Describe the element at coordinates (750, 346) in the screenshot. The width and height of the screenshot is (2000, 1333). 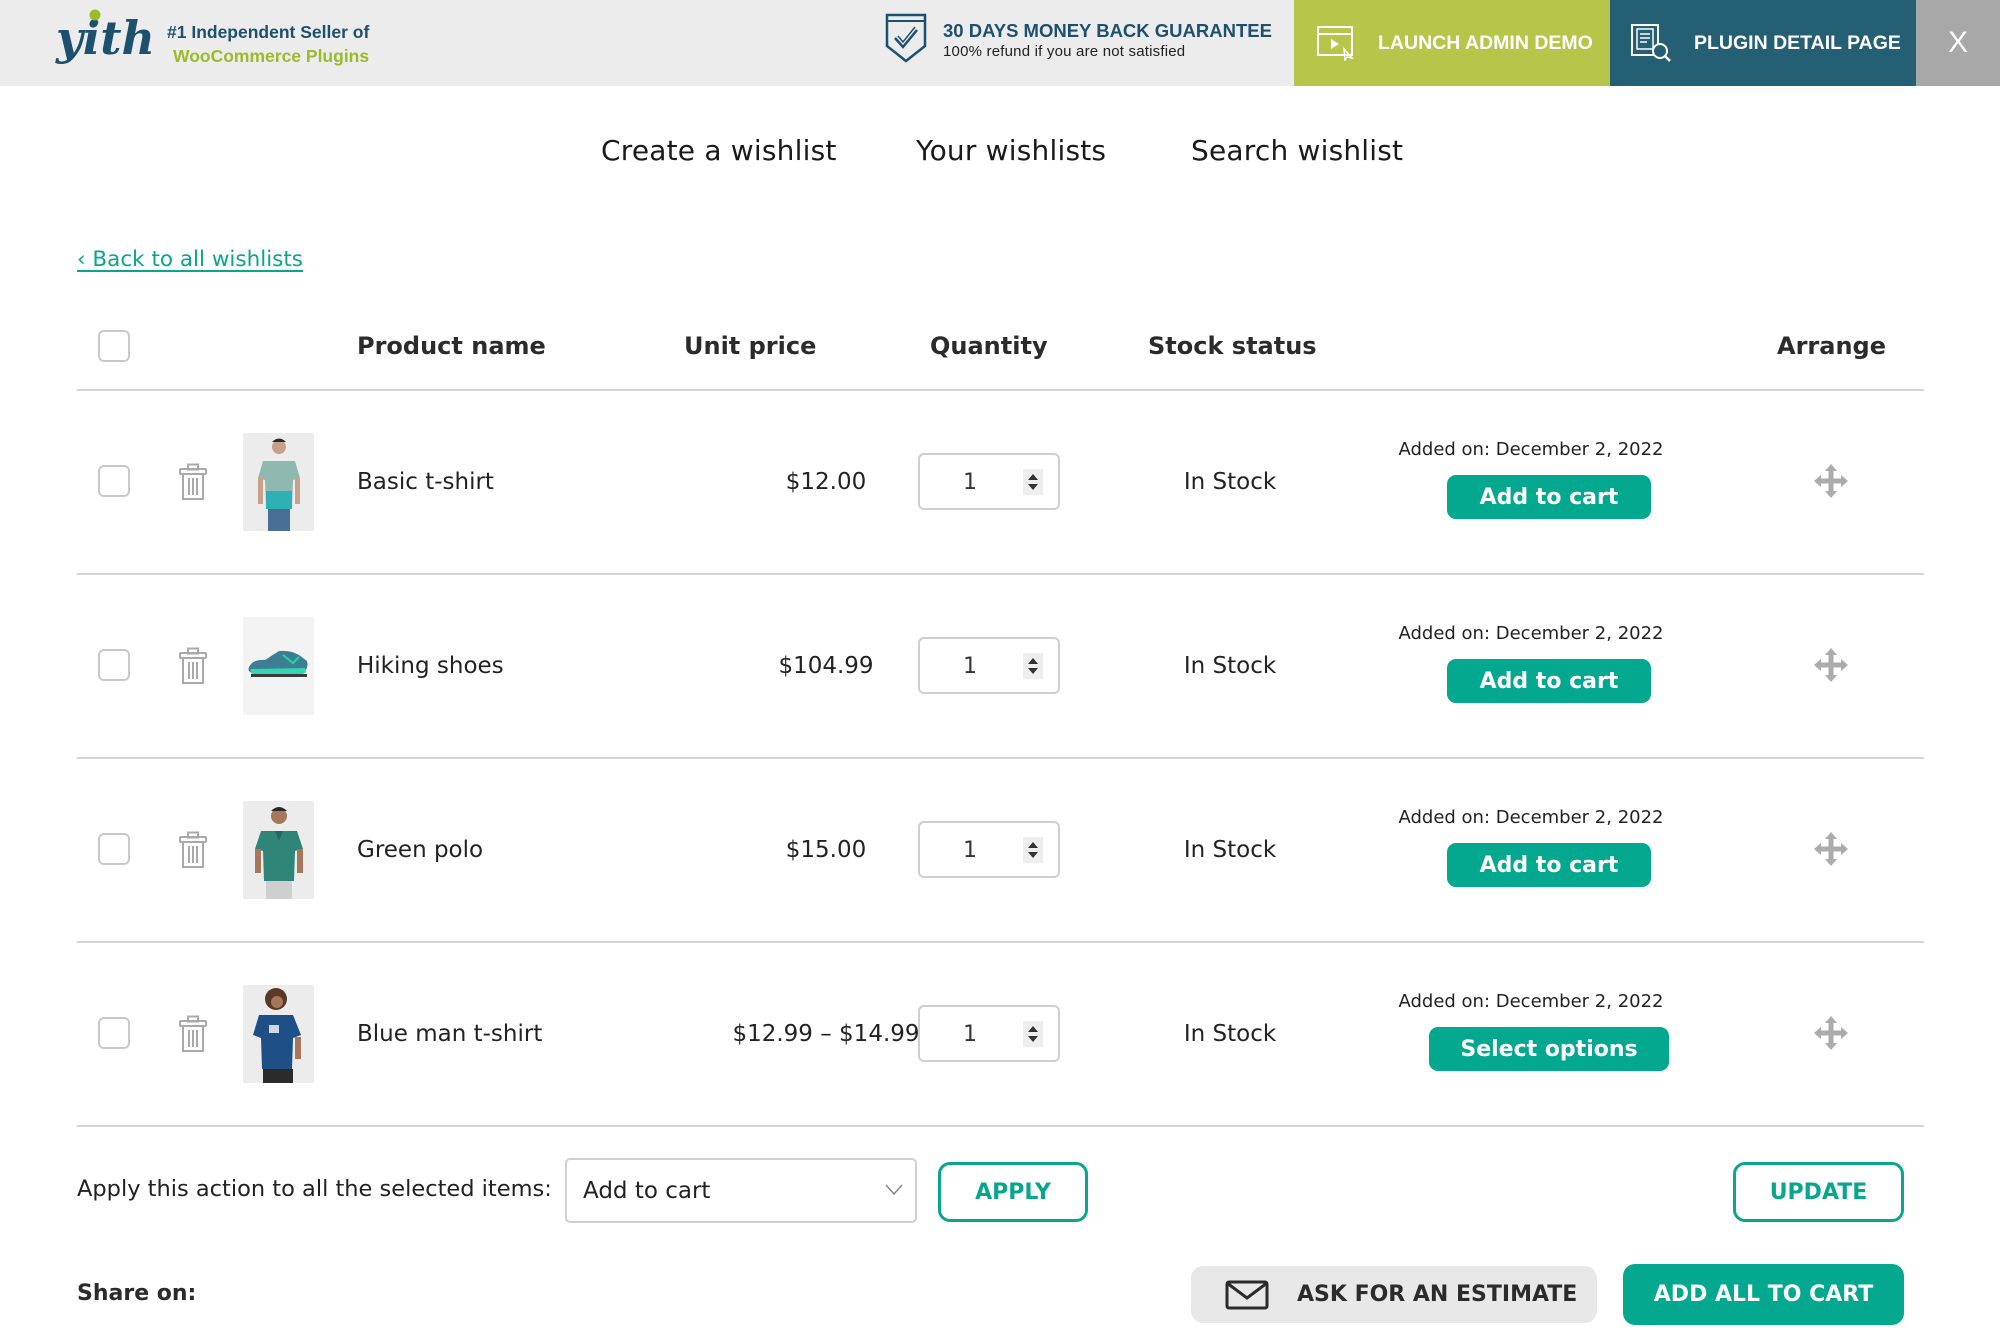
I see `header-unit-price: Unit price` at that location.